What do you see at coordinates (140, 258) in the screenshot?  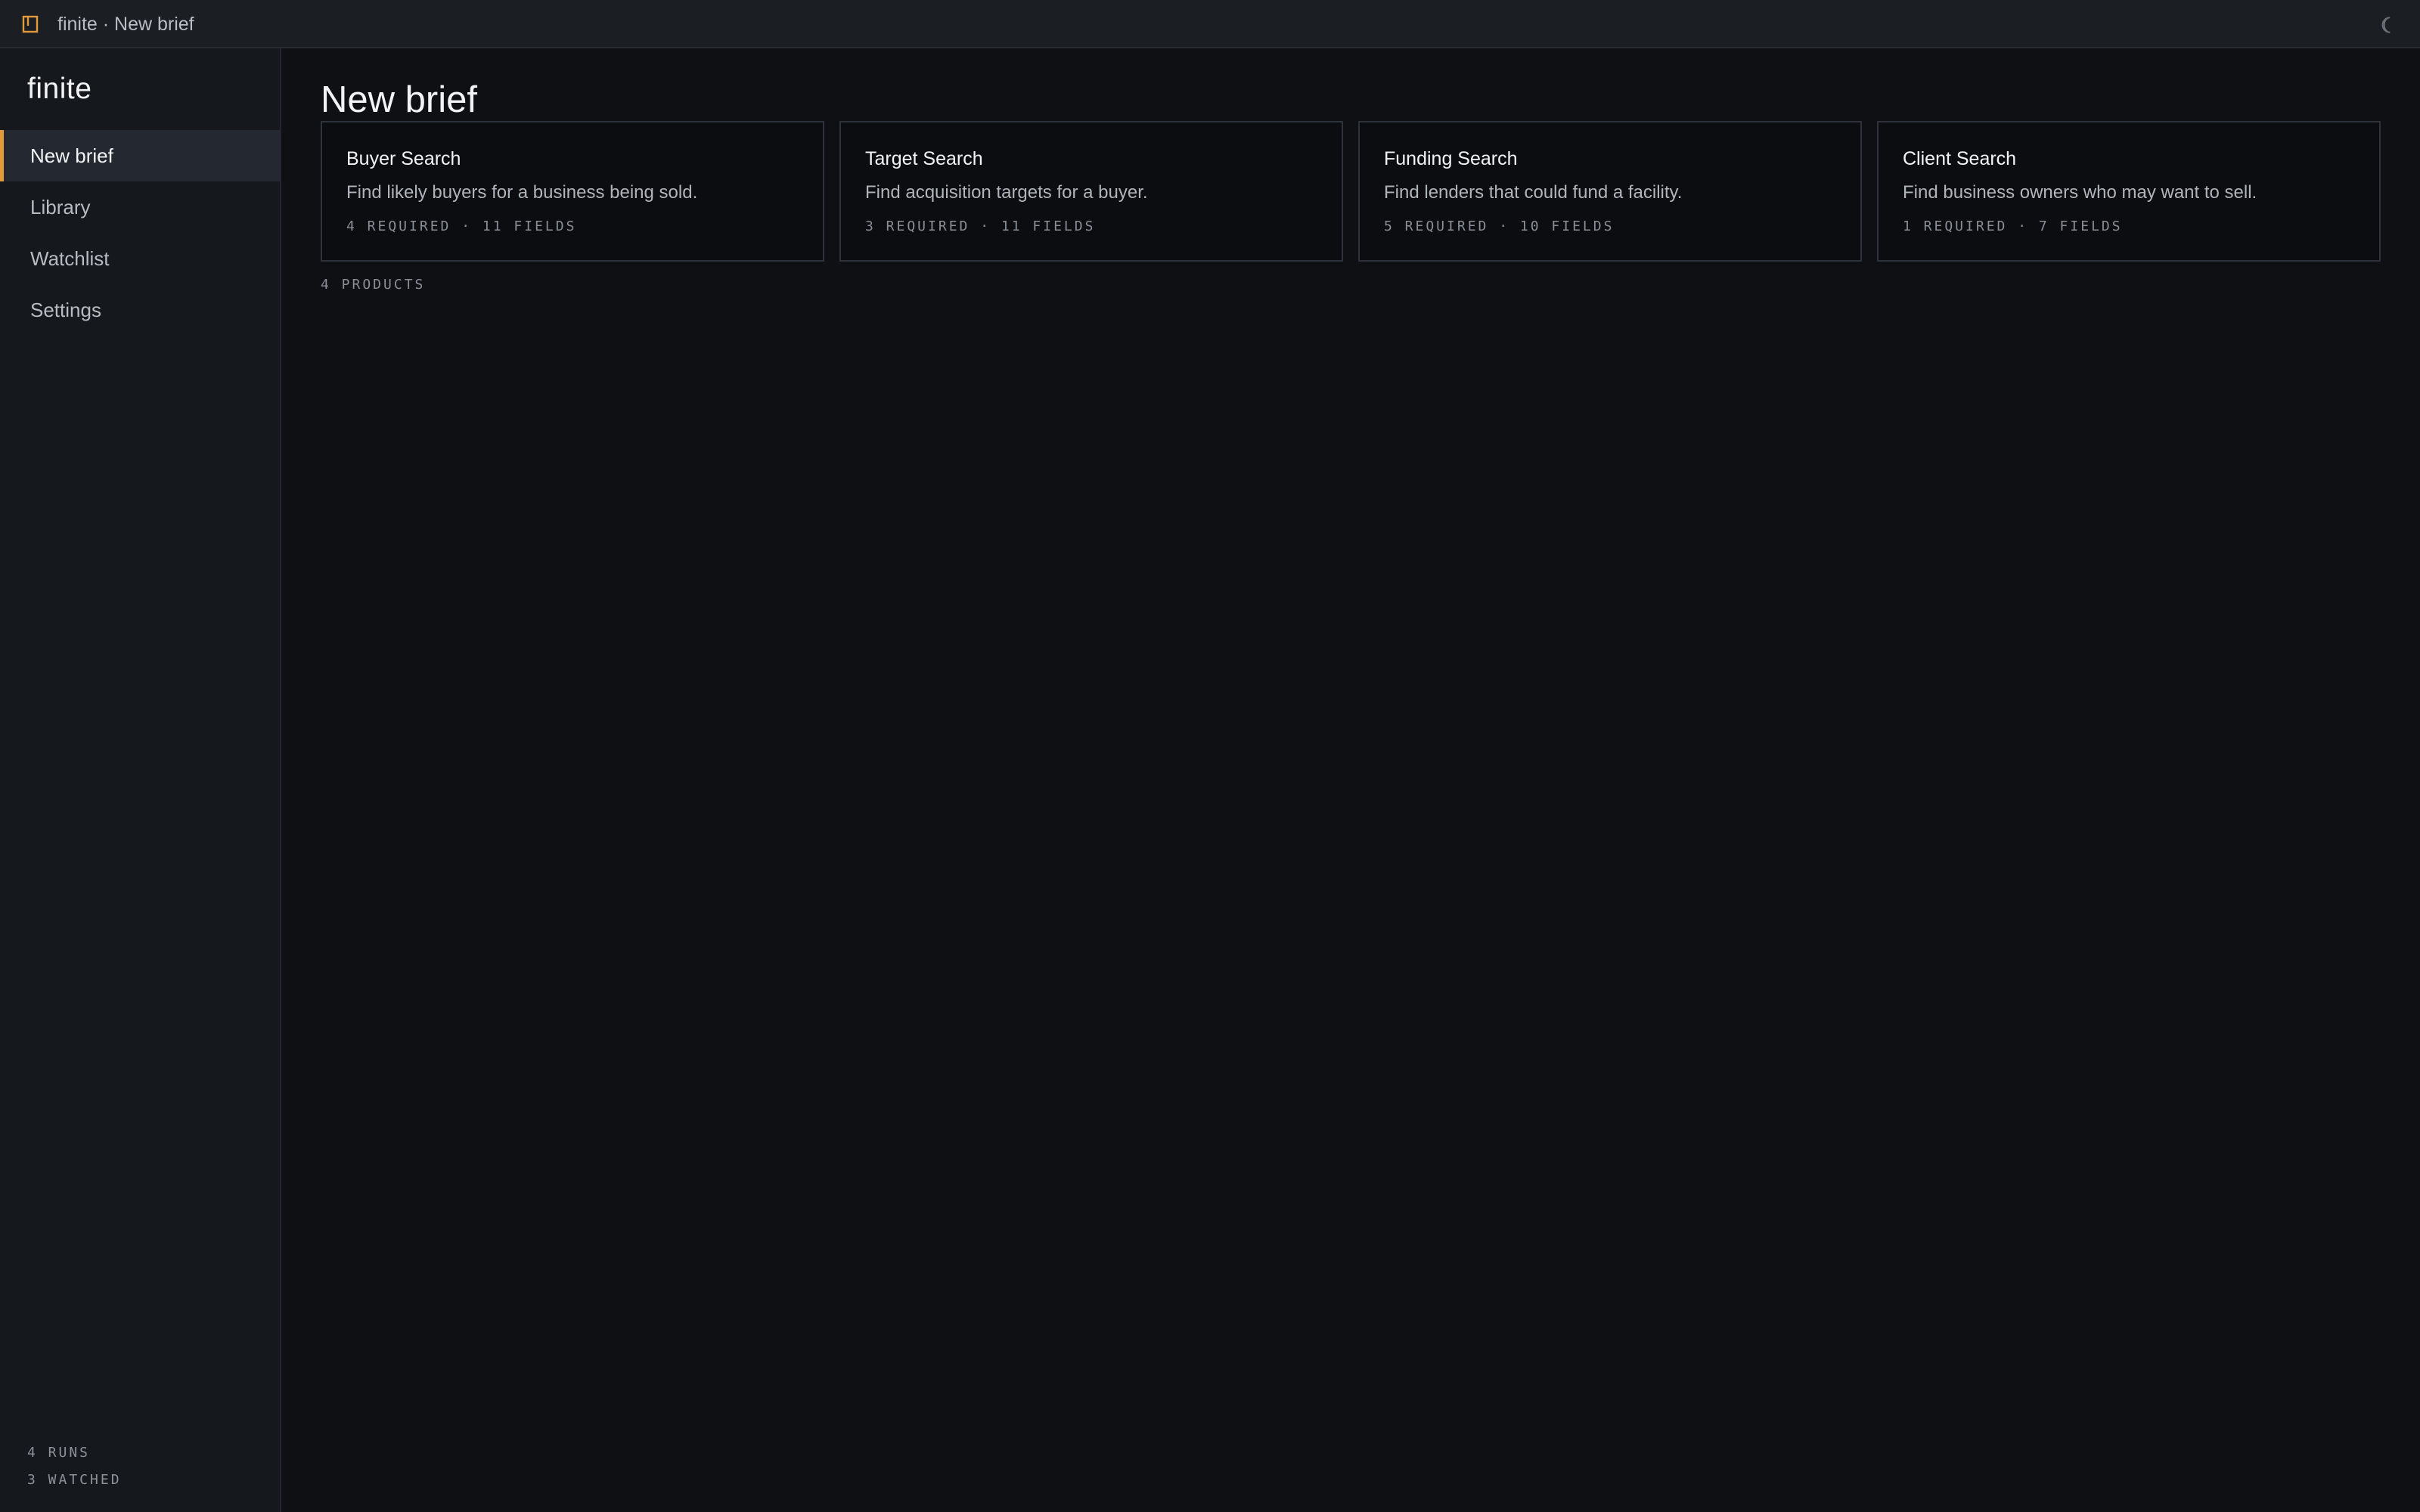 I see `sidebar-item-watchlist: Watchlist` at bounding box center [140, 258].